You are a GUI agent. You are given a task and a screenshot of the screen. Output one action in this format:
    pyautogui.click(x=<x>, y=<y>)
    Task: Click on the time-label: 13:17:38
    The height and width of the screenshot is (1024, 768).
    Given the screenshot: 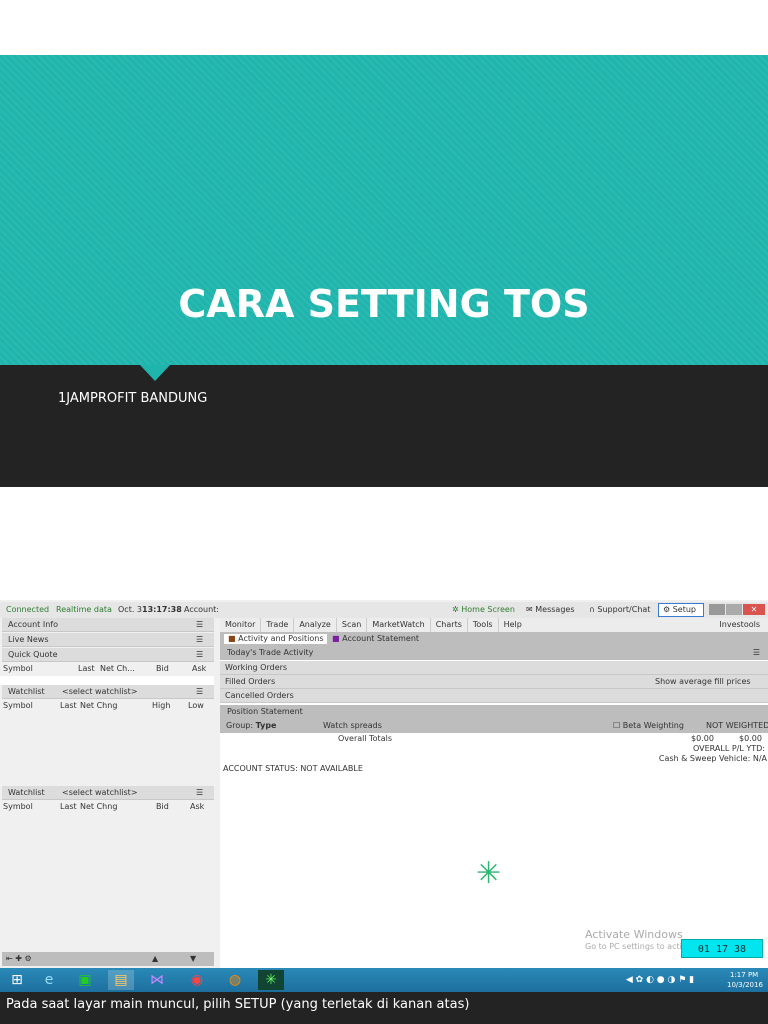 What is the action you would take?
    pyautogui.click(x=162, y=609)
    